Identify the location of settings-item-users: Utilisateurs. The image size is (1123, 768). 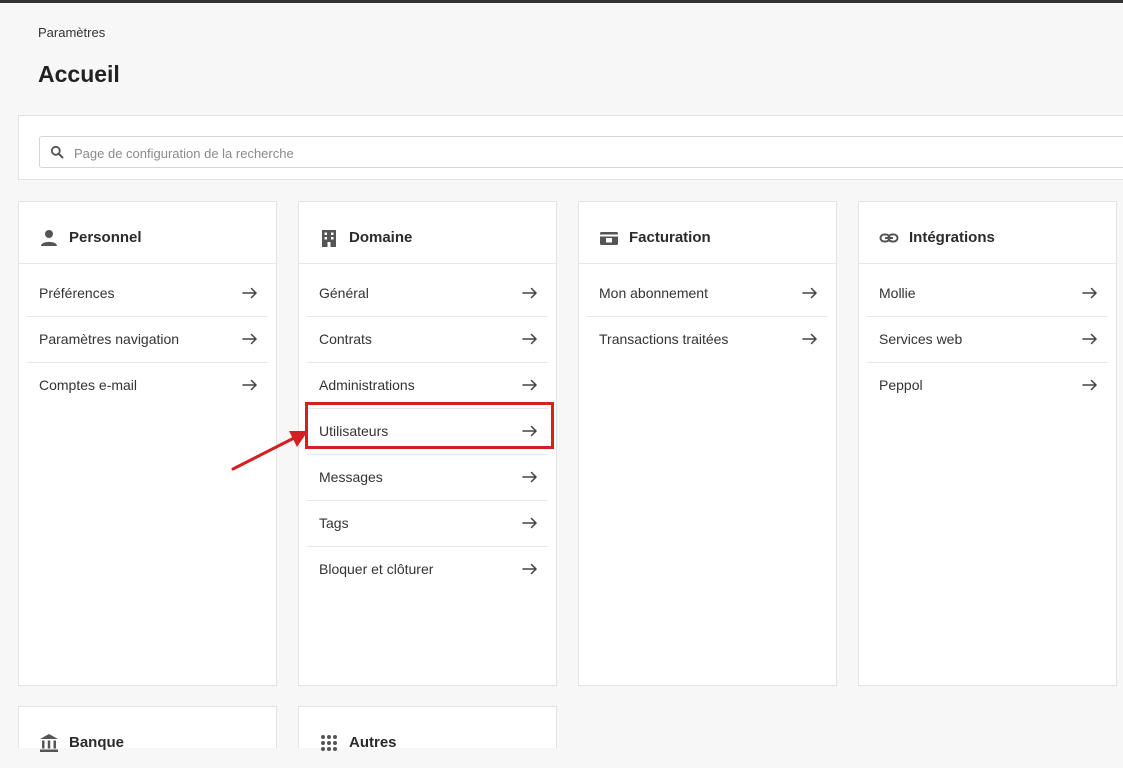
(427, 432).